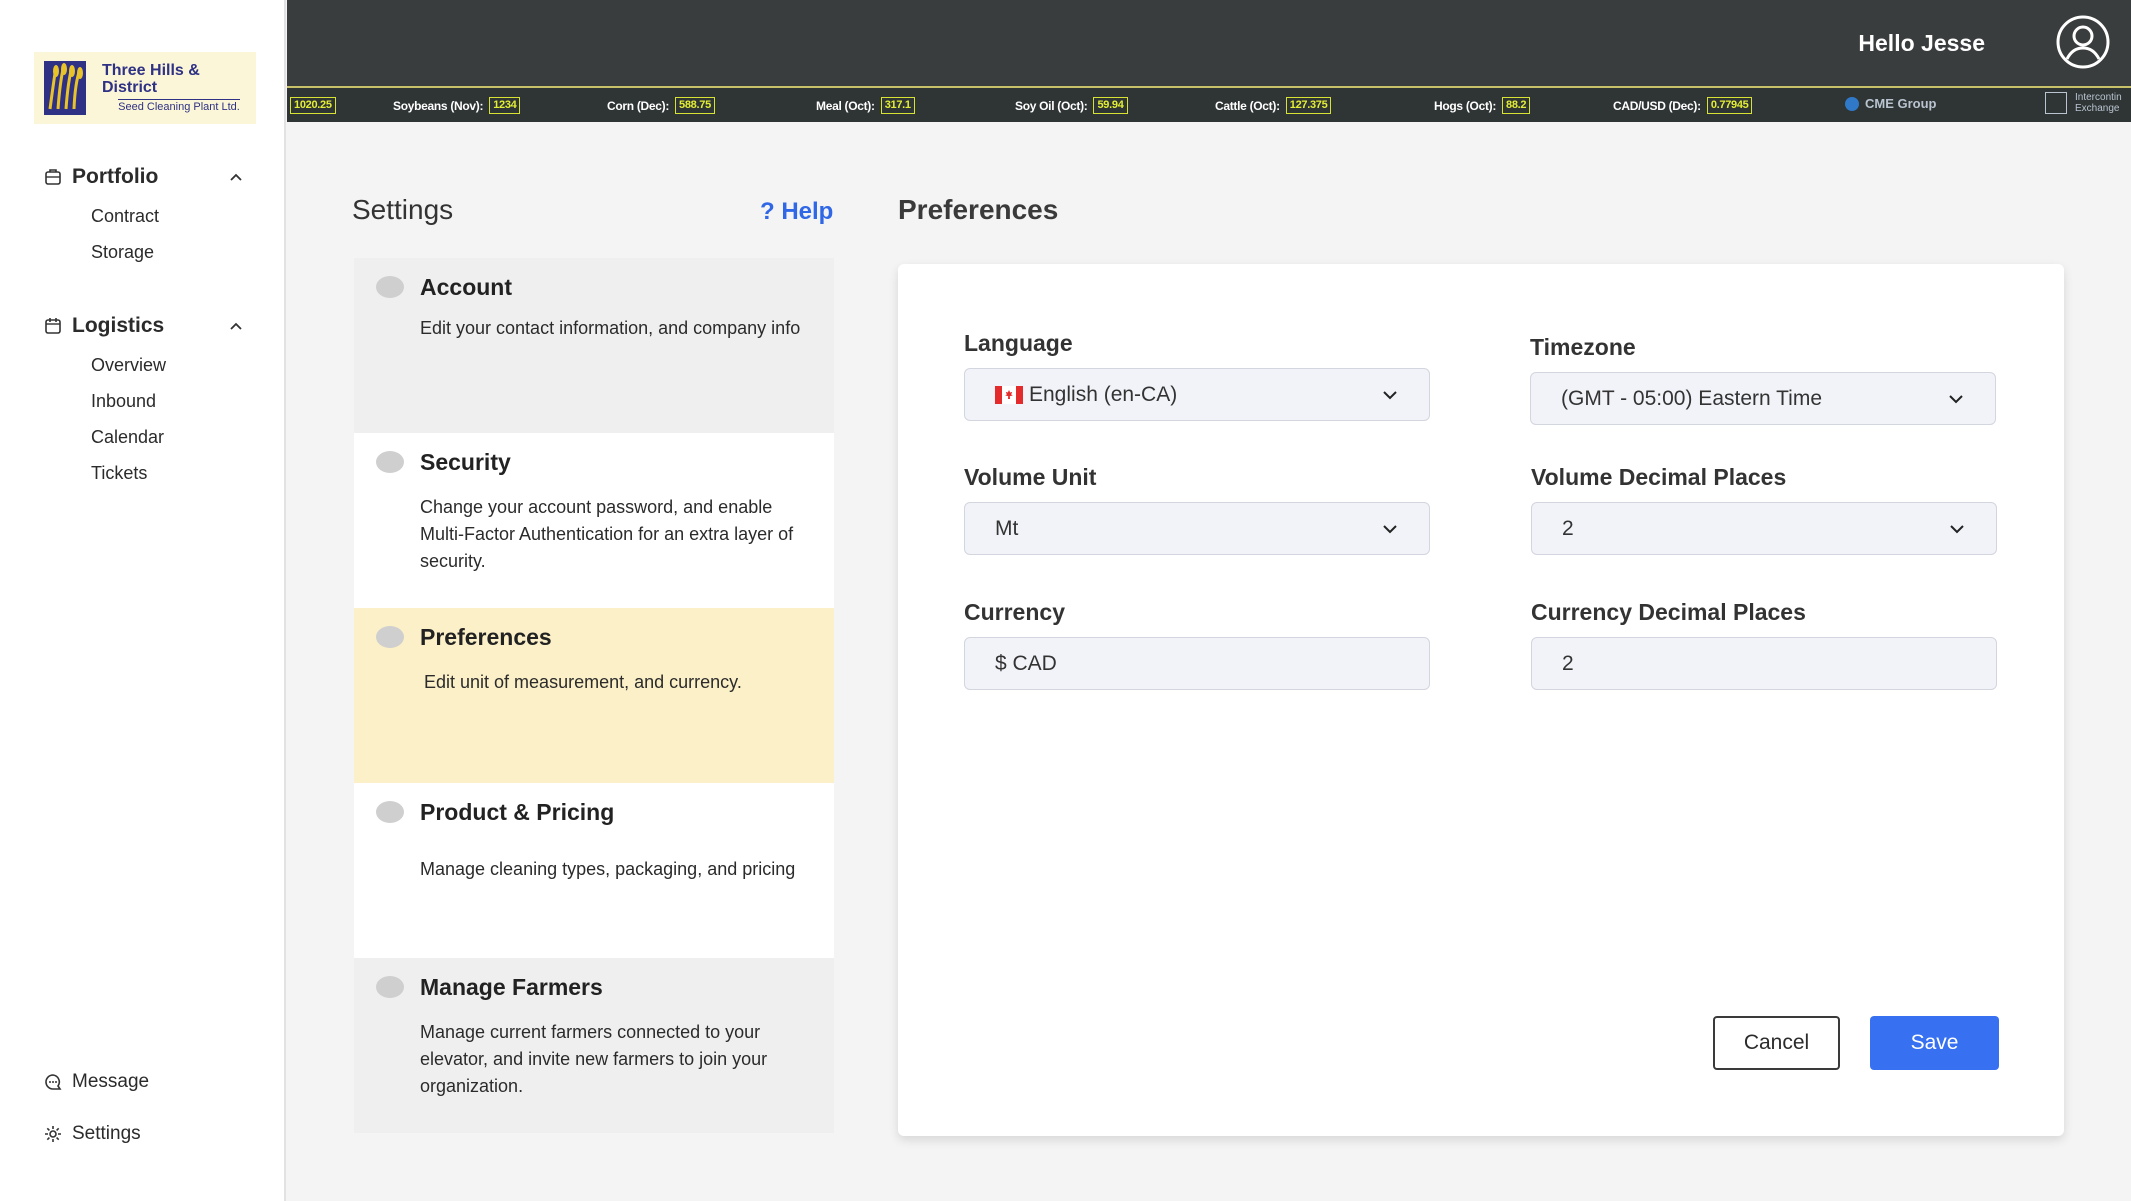  I want to click on logo-line2: Seed Cleaning Plant Ltd., so click(179, 105).